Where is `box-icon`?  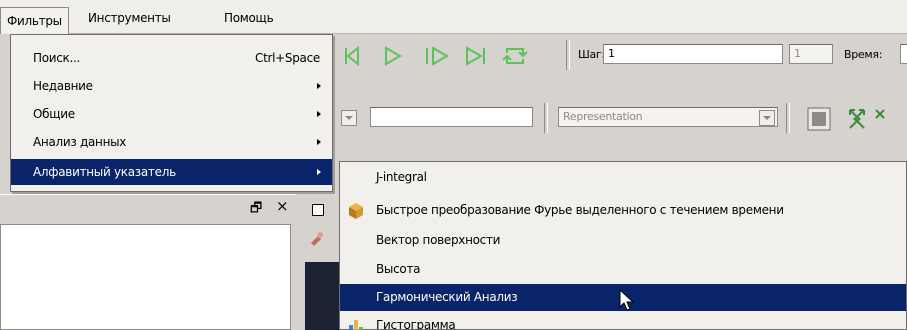 box-icon is located at coordinates (356, 211).